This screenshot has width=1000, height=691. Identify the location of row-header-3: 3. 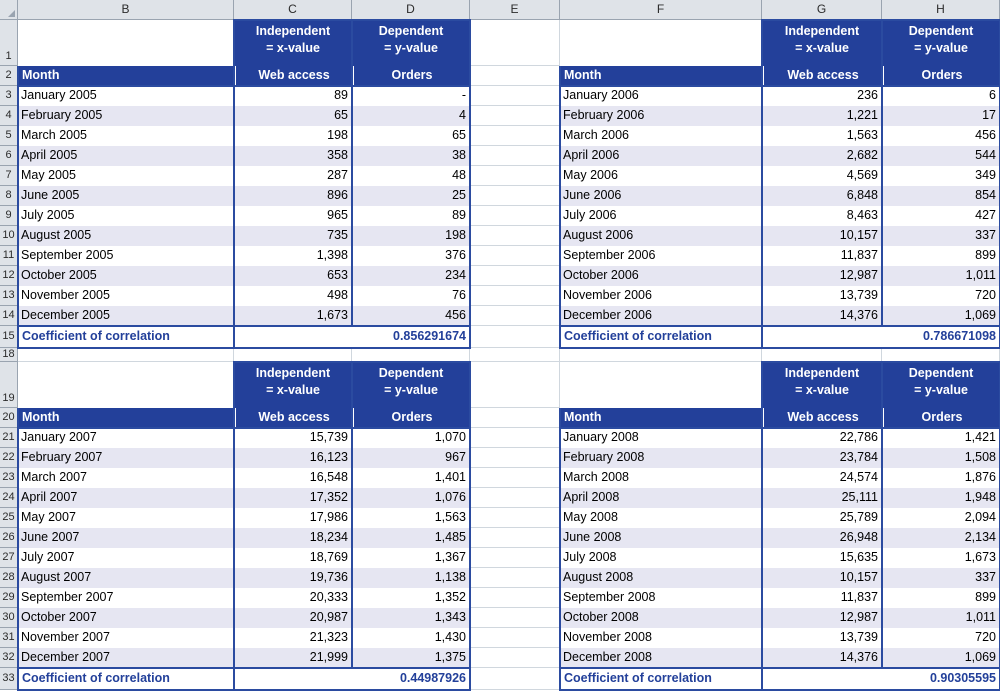
(9, 96).